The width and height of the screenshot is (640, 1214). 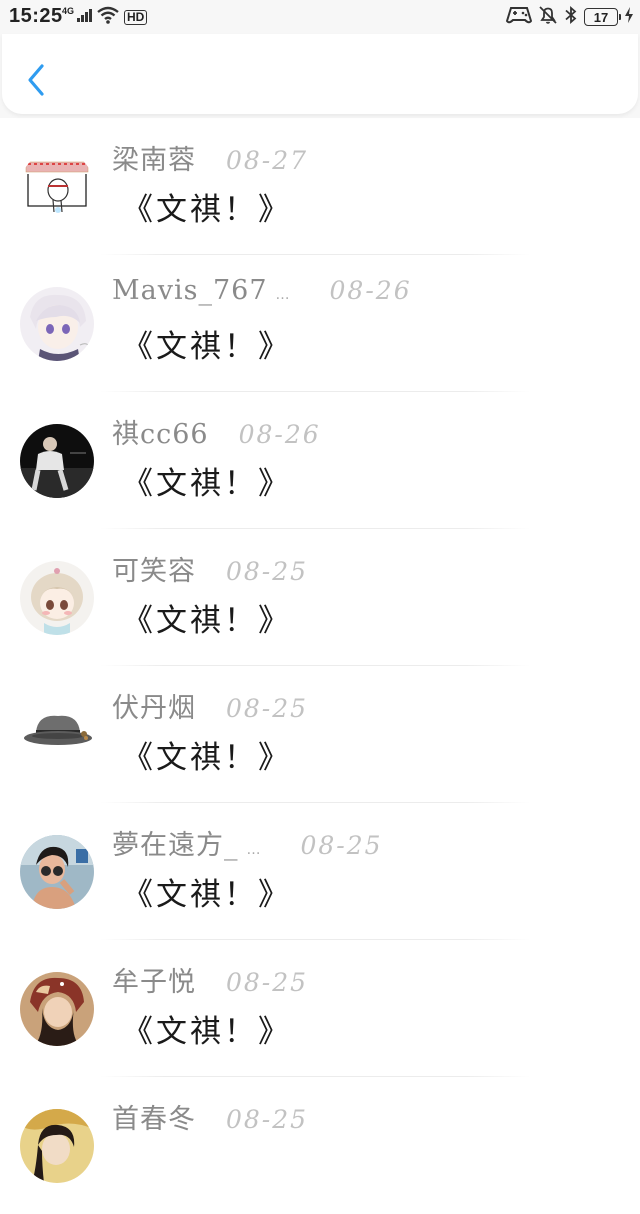 I want to click on username: 可笑容, so click(x=154, y=568).